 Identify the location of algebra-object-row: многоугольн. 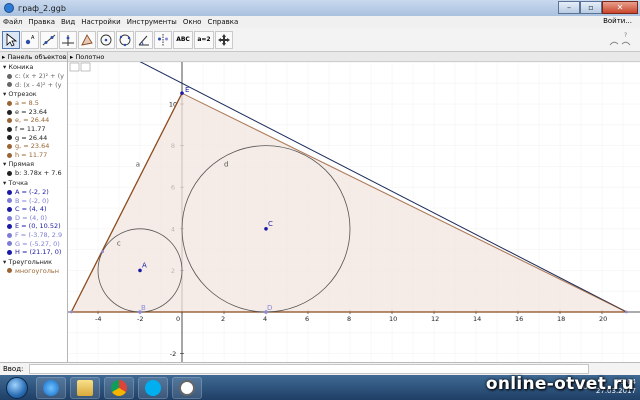
(33, 271).